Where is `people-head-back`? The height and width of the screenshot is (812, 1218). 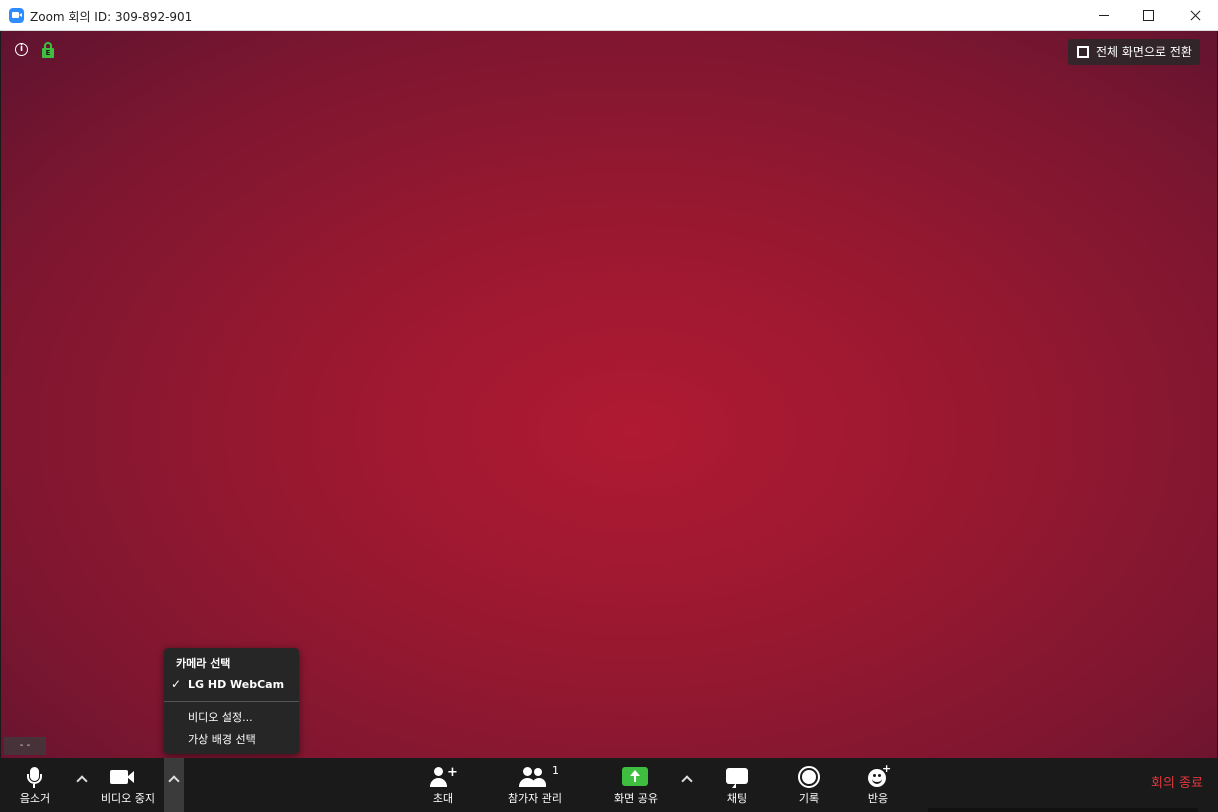
people-head-back is located at coordinates (538, 772).